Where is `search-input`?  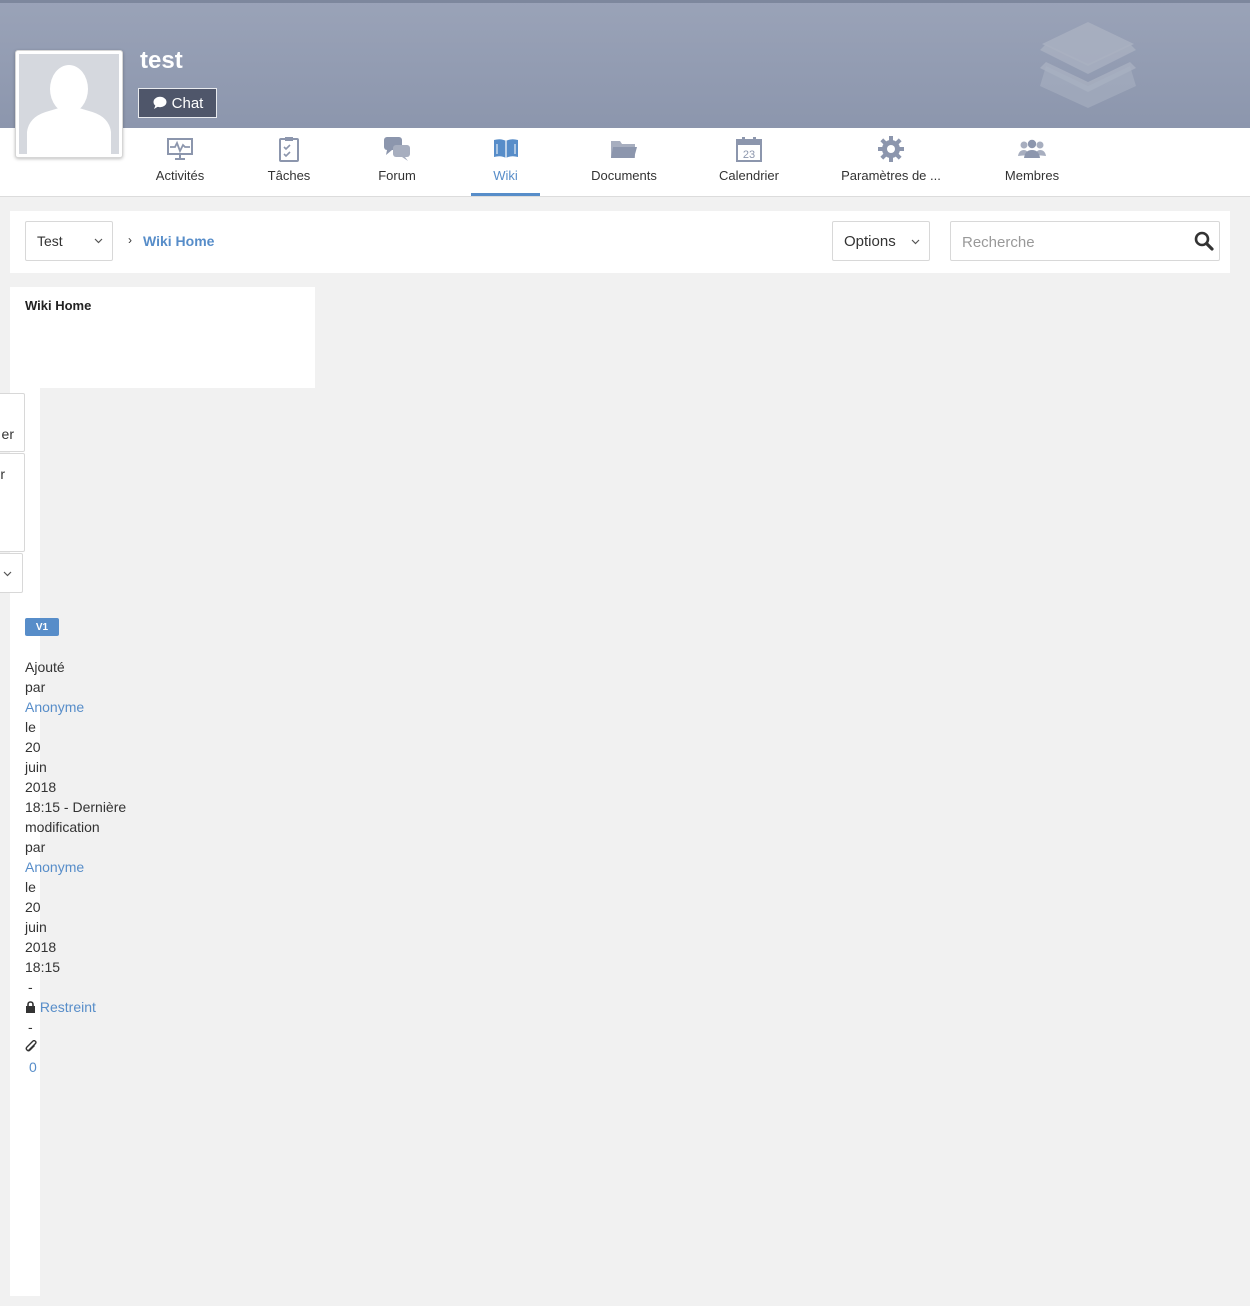
search-input is located at coordinates (1075, 242).